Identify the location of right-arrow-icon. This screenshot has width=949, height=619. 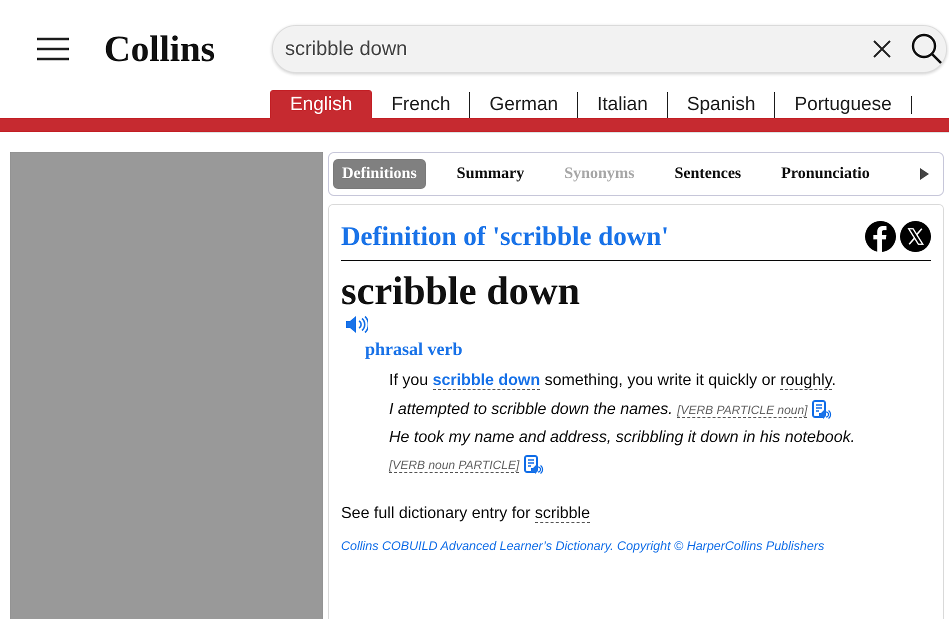
(924, 174).